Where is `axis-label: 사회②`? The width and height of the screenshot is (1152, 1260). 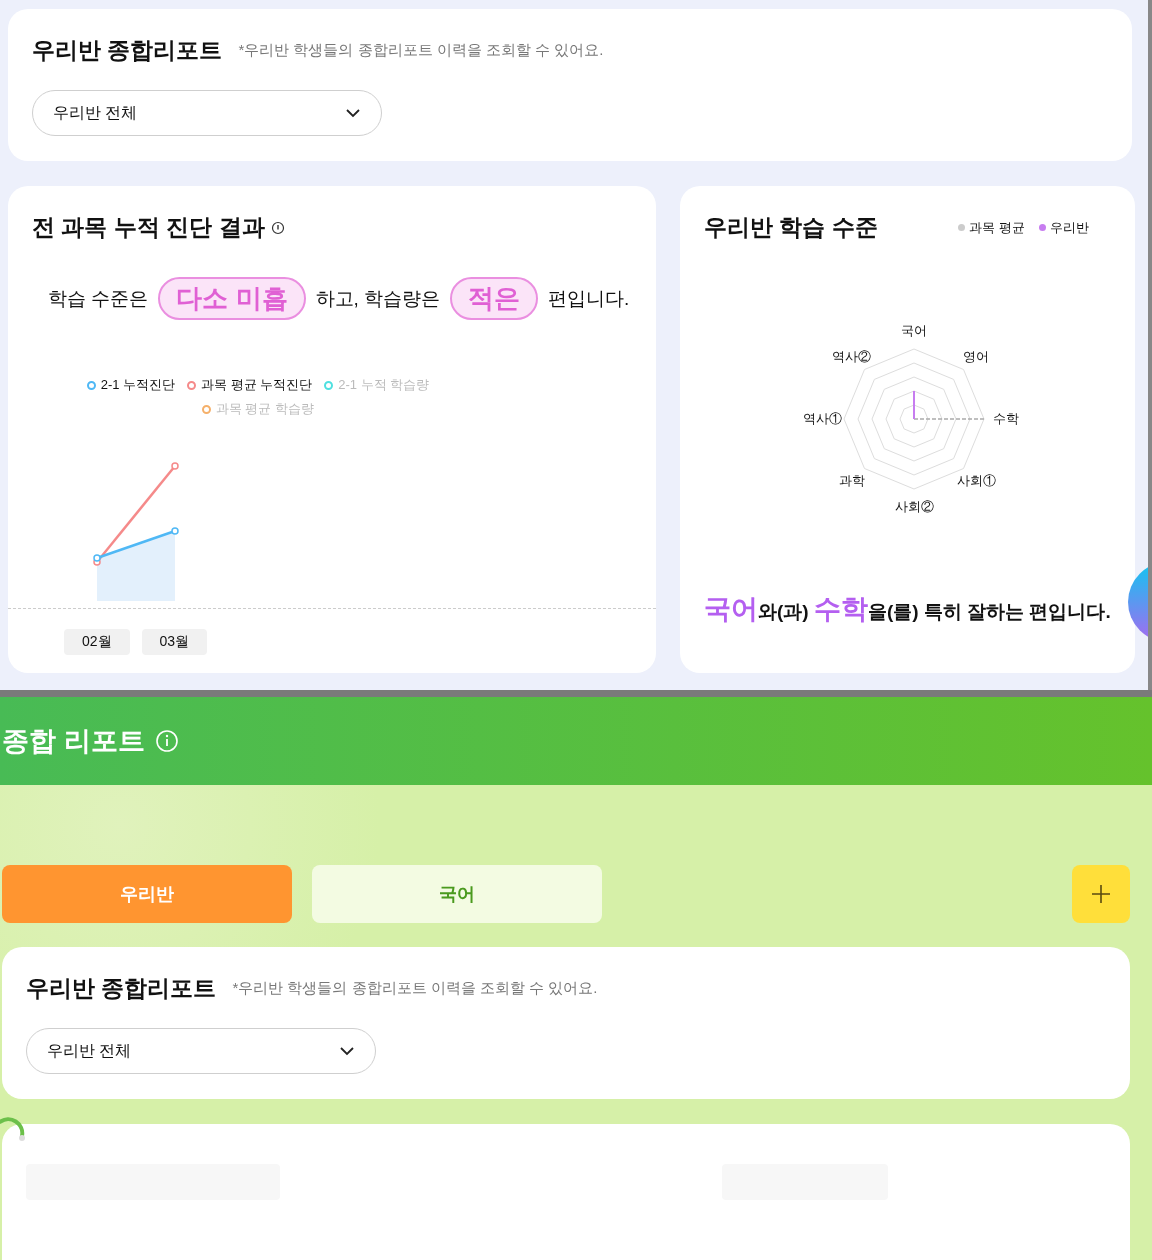 axis-label: 사회② is located at coordinates (914, 507).